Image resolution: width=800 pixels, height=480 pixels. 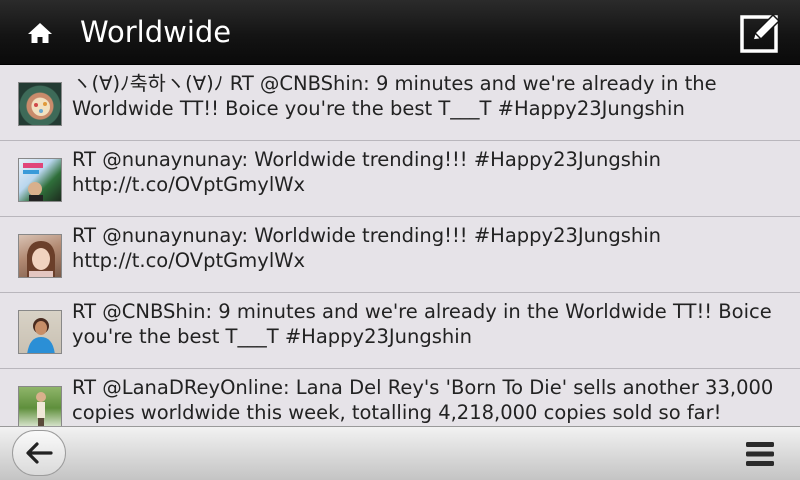 I want to click on compose-icon, so click(x=760, y=33).